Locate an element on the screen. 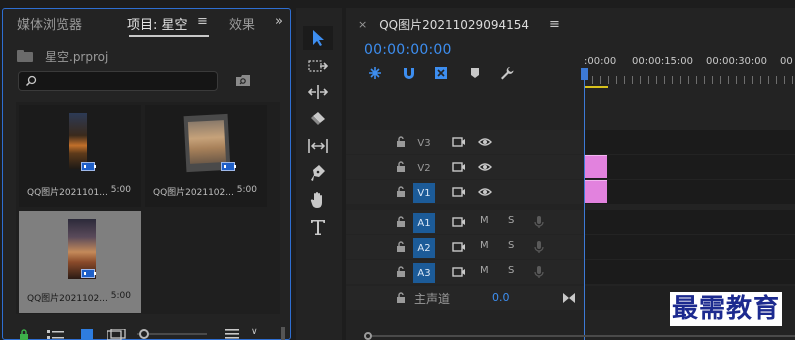  go-to-end-icon is located at coordinates (569, 298).